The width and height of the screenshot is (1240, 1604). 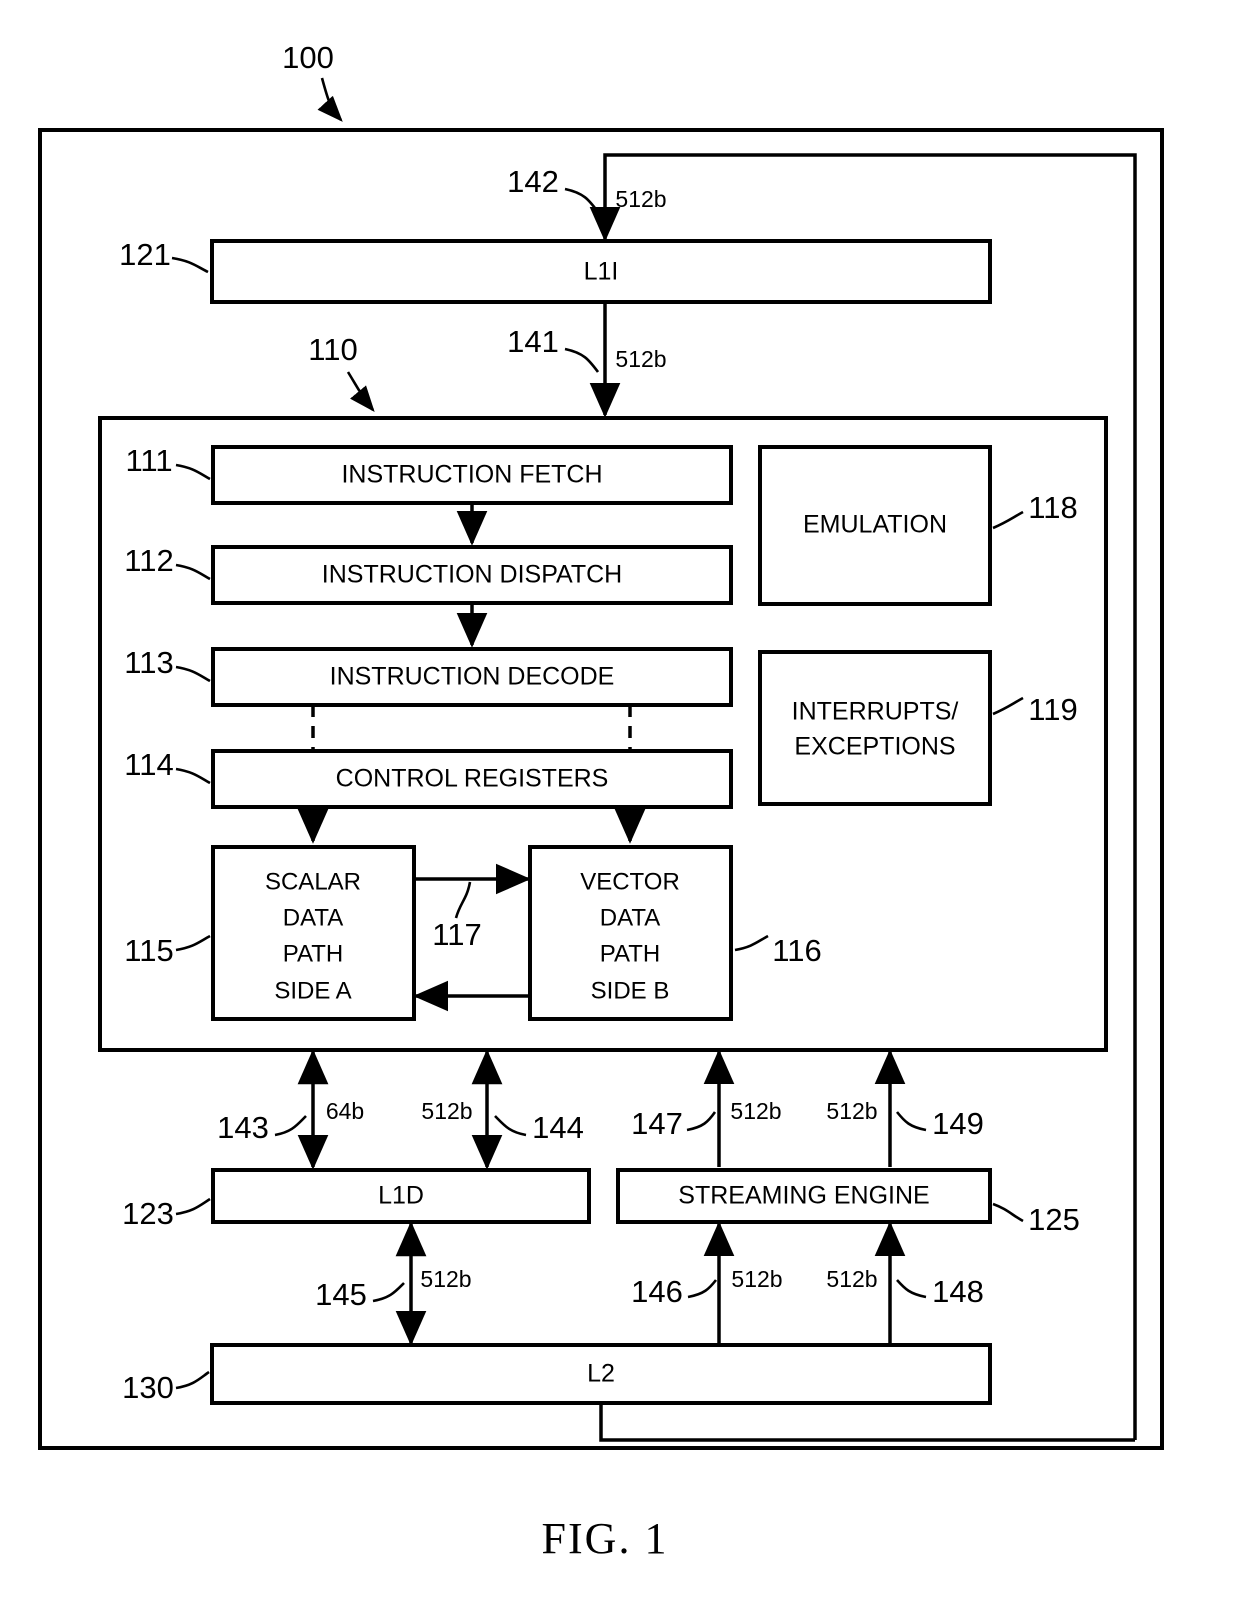 What do you see at coordinates (472, 575) in the screenshot?
I see `block-instruction-dispatch-label: INSTRUCTION DISPATCH` at bounding box center [472, 575].